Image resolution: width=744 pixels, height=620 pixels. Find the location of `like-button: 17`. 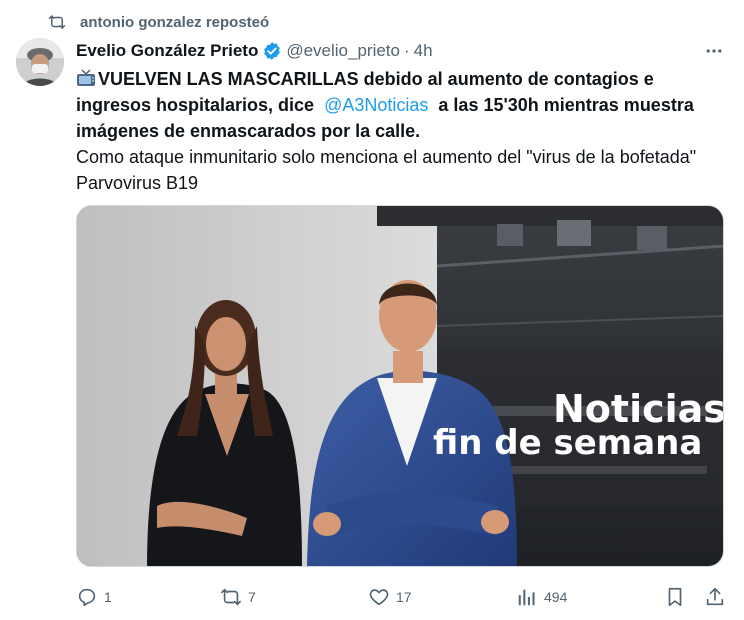

like-button: 17 is located at coordinates (390, 597).